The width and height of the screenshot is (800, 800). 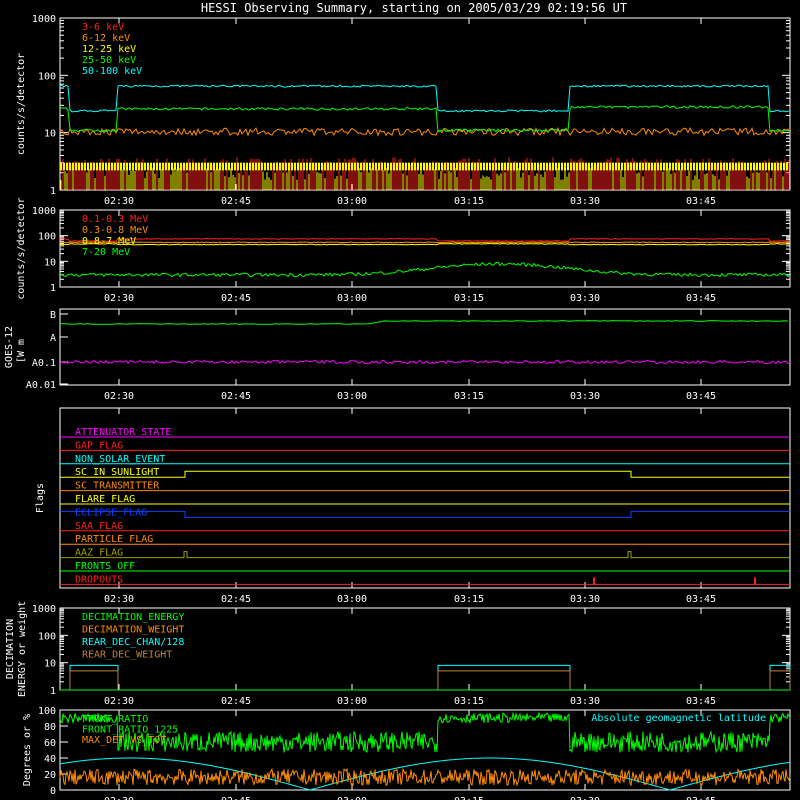 I want to click on y-tick-label: B, so click(x=53, y=315).